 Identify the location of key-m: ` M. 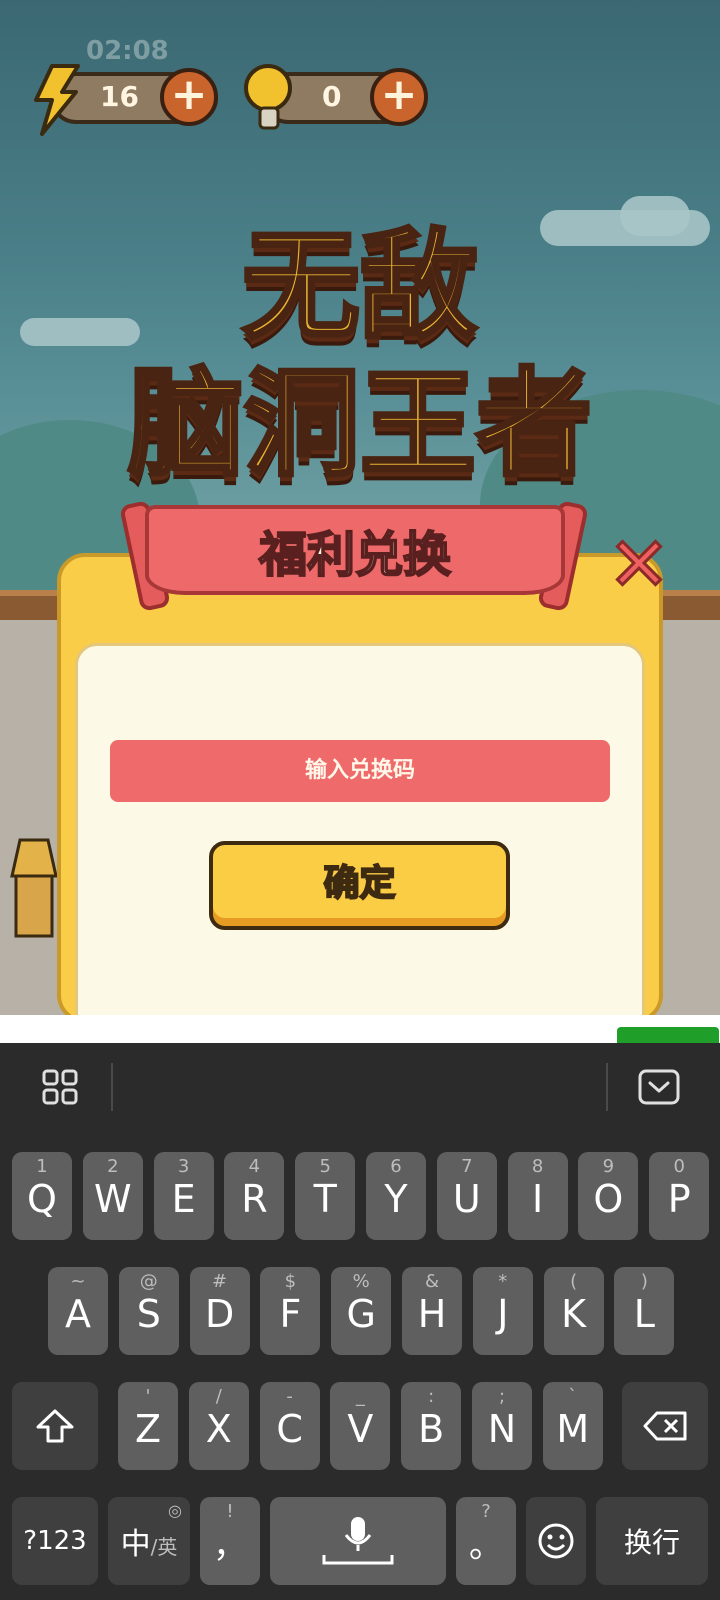
(572, 1426).